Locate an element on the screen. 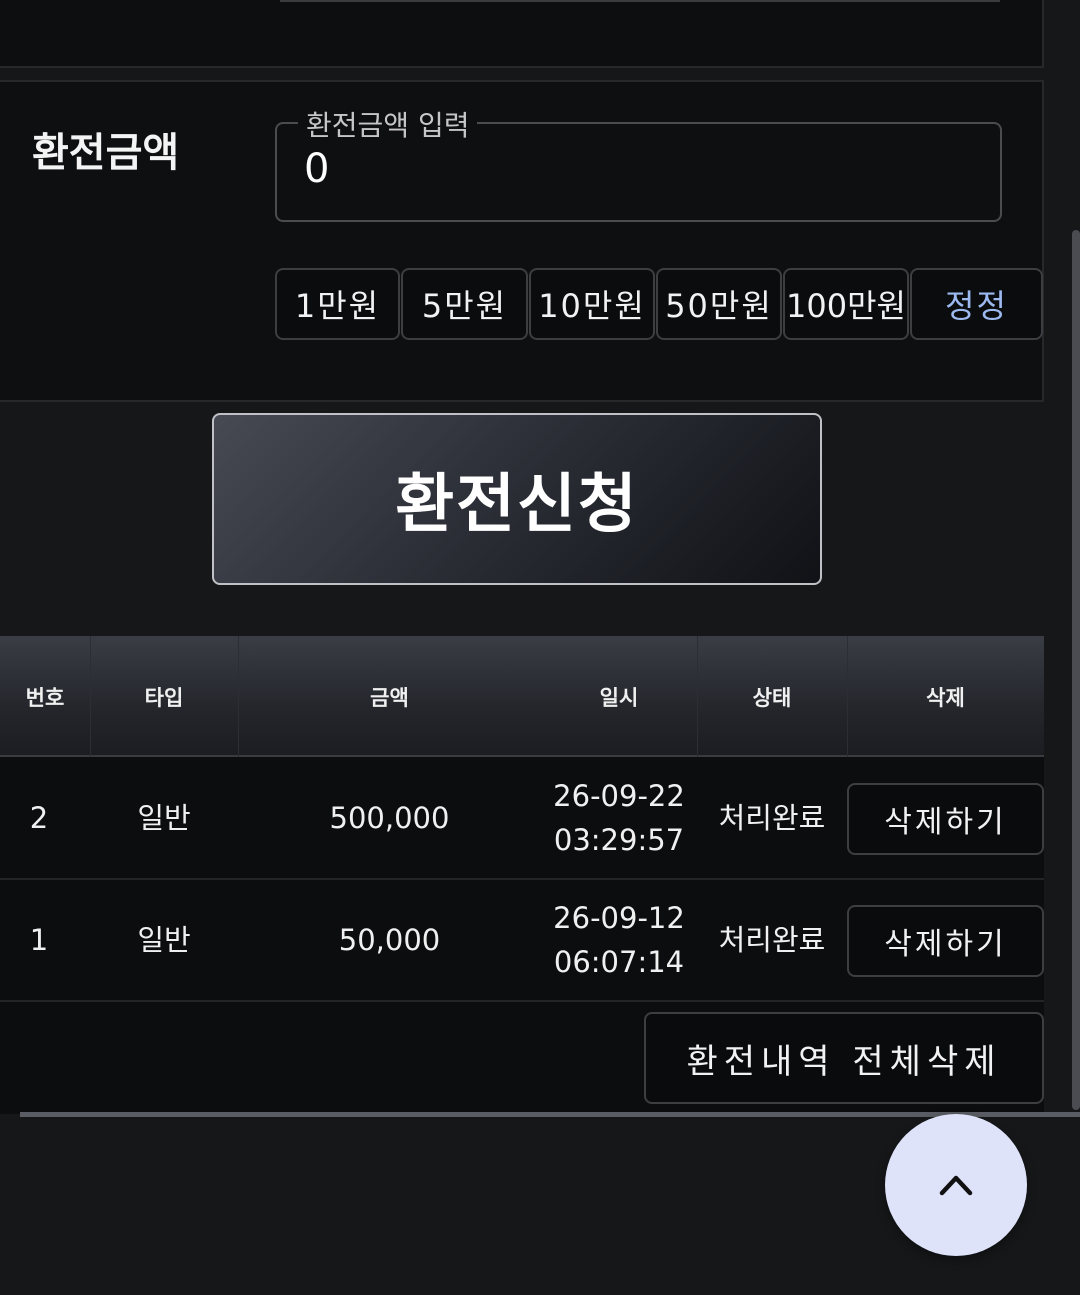  reset-amount-button: 정정 is located at coordinates (976, 304).